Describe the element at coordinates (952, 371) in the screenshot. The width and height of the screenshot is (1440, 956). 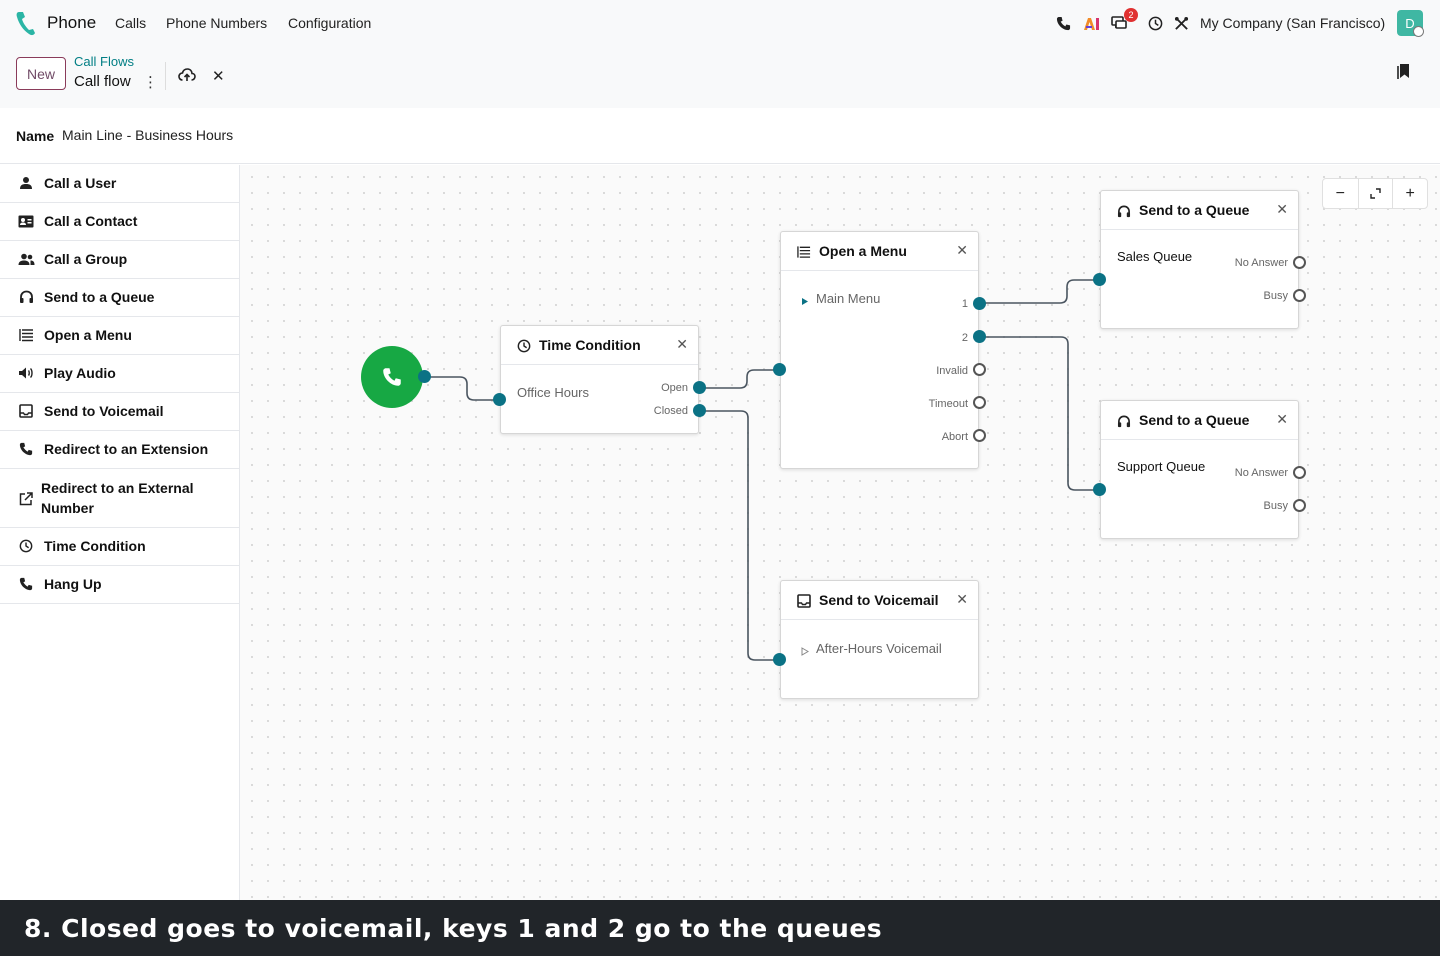
I see `port-label-invalid: Invalid` at that location.